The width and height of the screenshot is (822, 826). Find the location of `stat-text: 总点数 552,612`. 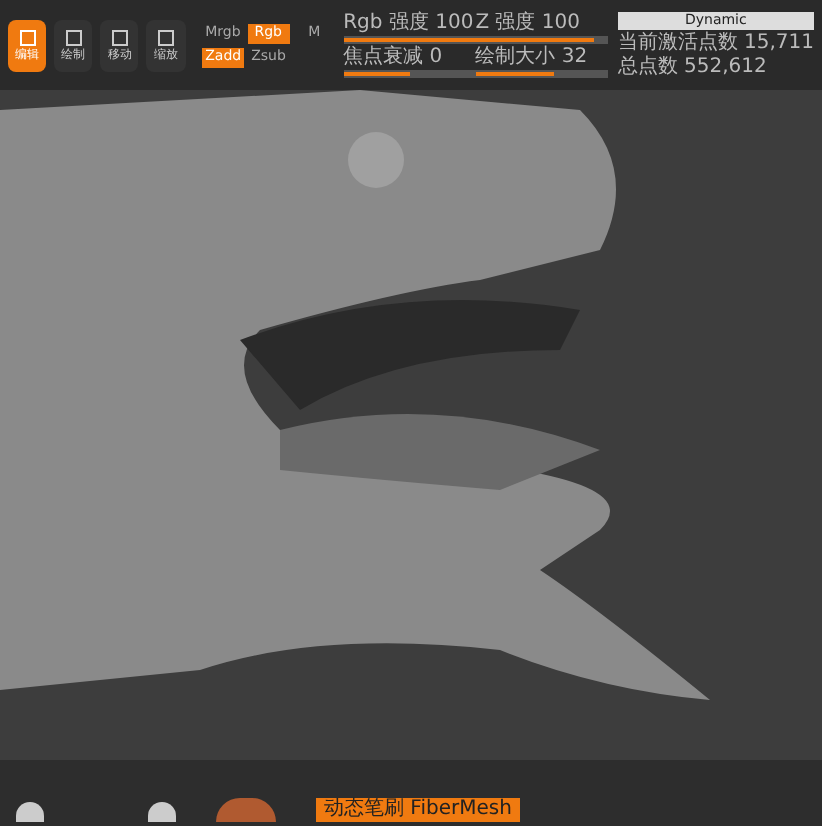

stat-text: 总点数 552,612 is located at coordinates (693, 68).